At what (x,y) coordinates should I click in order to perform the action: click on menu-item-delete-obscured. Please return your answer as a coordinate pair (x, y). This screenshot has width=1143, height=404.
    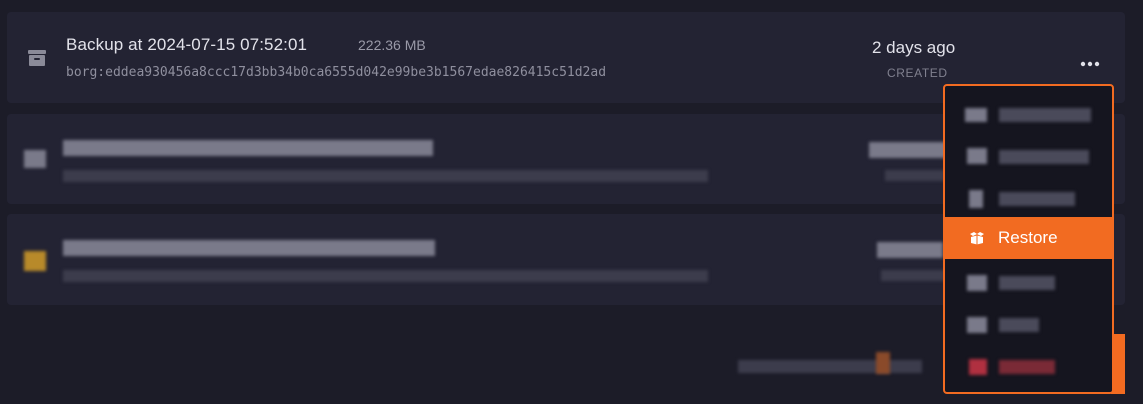
    Looking at the image, I should click on (1028, 367).